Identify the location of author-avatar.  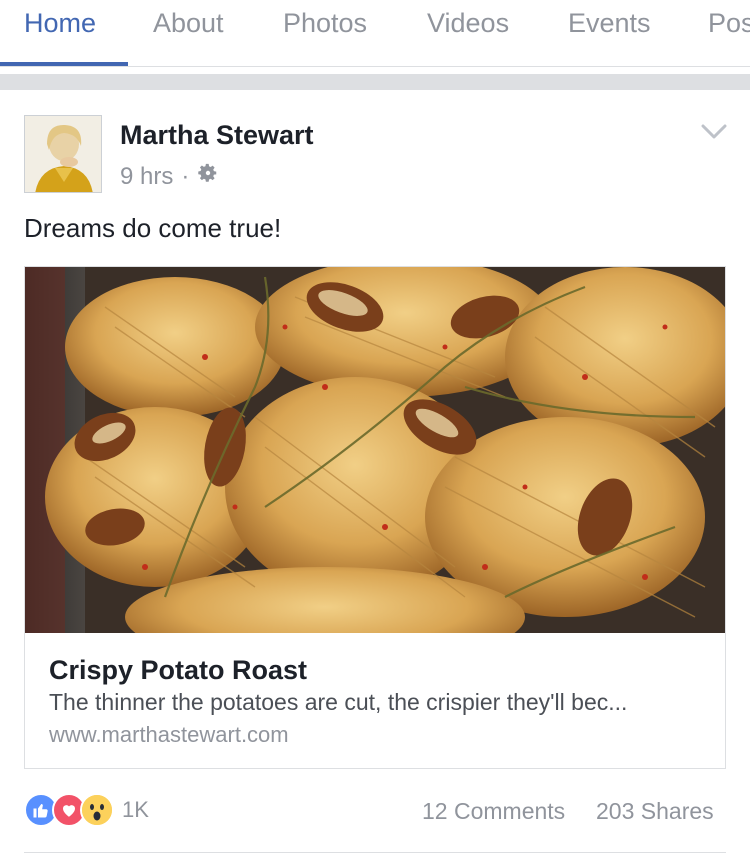
(63, 154).